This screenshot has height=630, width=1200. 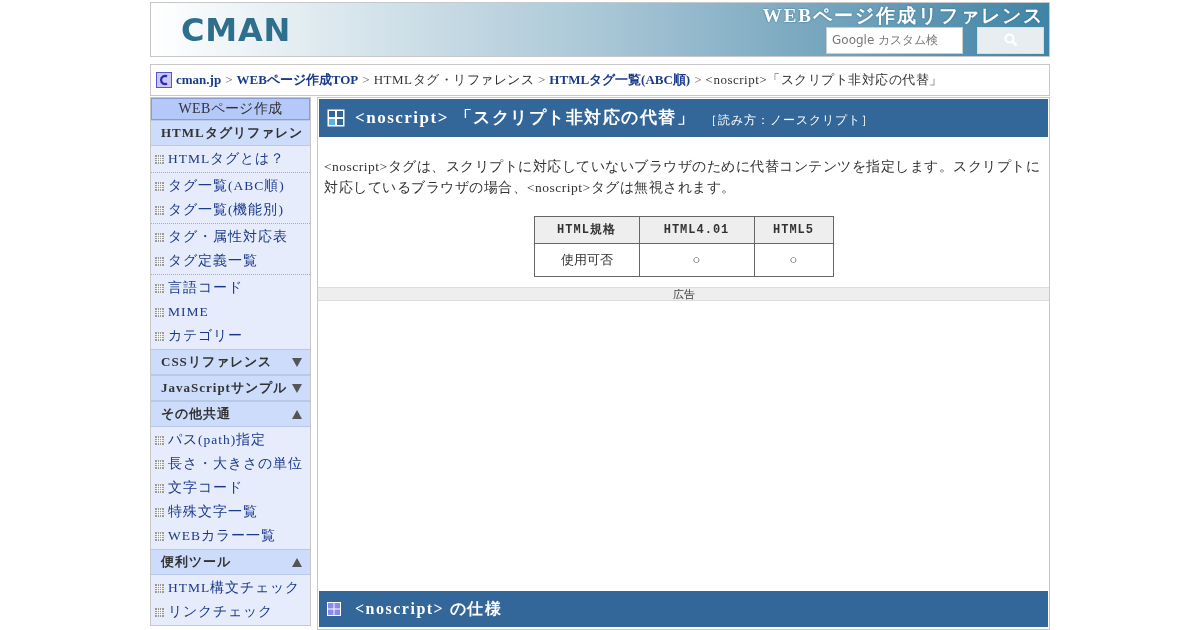 What do you see at coordinates (824, 80) in the screenshot?
I see `breadcrumb-text: <noscript>「スクリプト非対応の代替」` at bounding box center [824, 80].